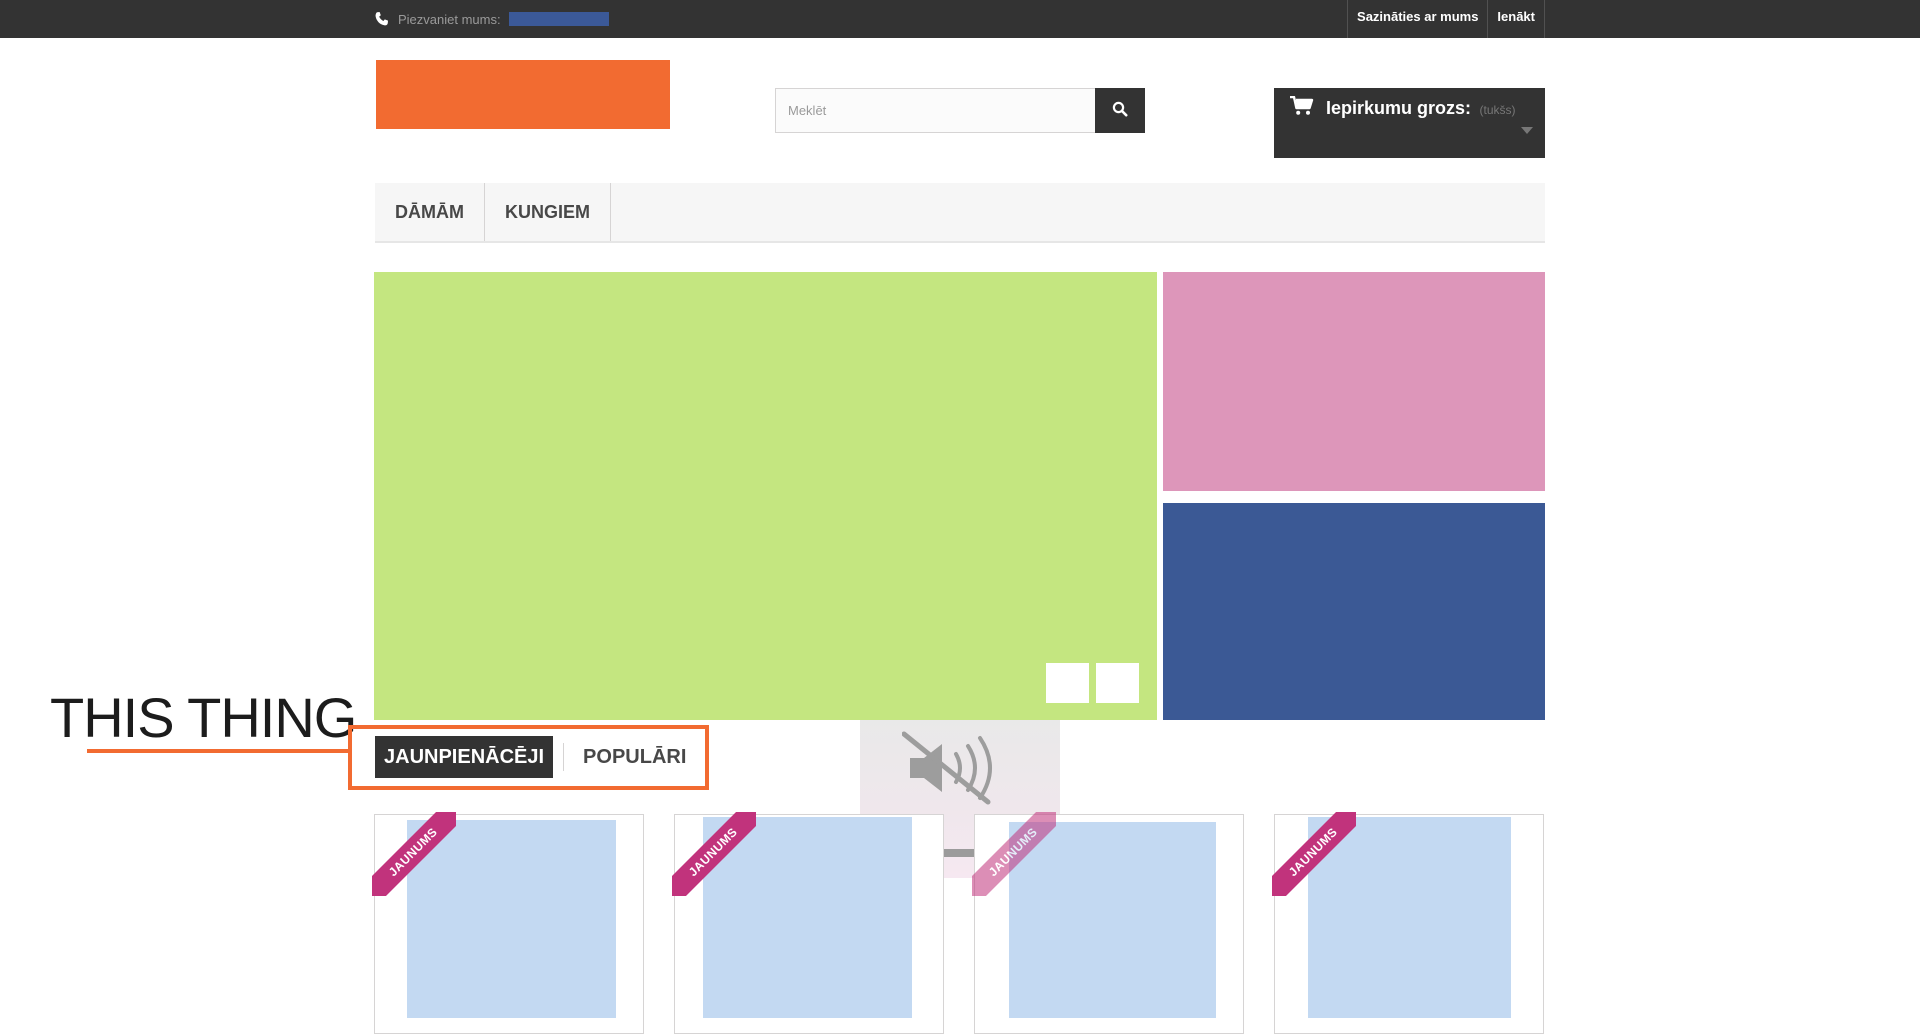  What do you see at coordinates (935, 110) in the screenshot?
I see `search-input` at bounding box center [935, 110].